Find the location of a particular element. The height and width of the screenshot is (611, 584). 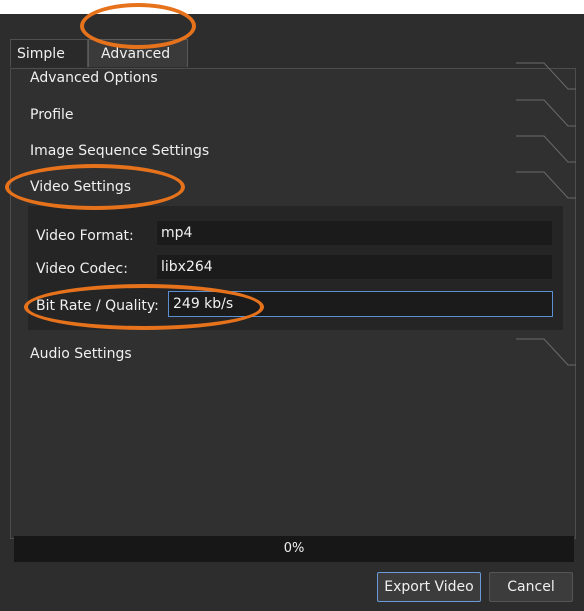

section-profile: Profile is located at coordinates (297, 116).